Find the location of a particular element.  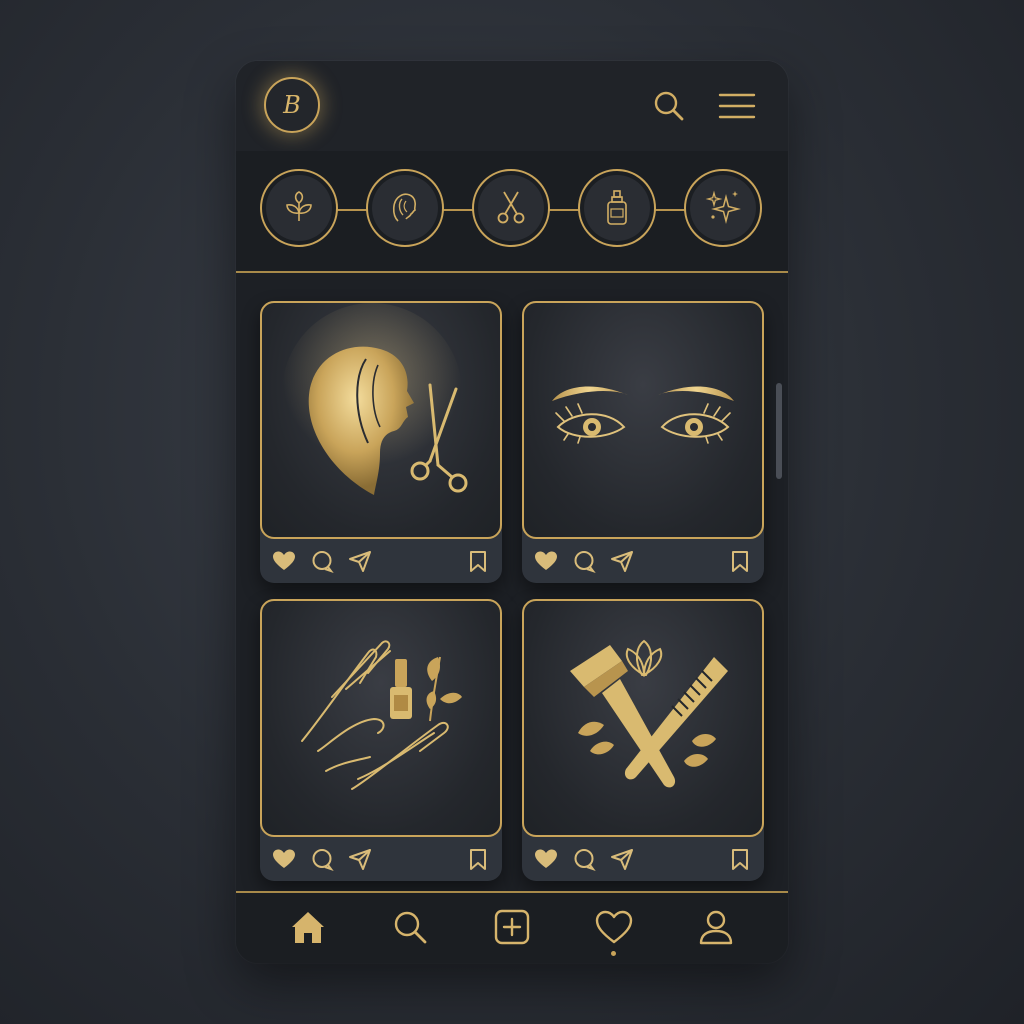

logo-letter: B is located at coordinates (292, 105).